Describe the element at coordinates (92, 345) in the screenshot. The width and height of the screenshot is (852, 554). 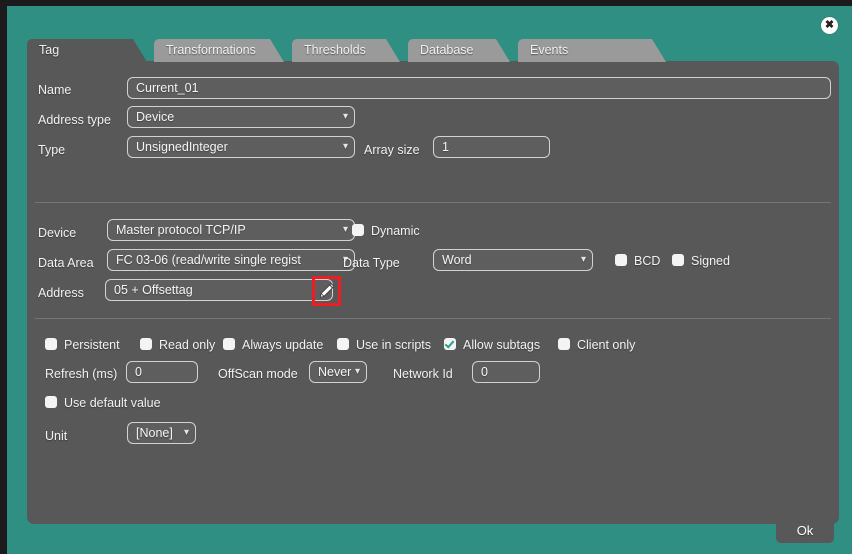
I see `persistent-label: Persistent` at that location.